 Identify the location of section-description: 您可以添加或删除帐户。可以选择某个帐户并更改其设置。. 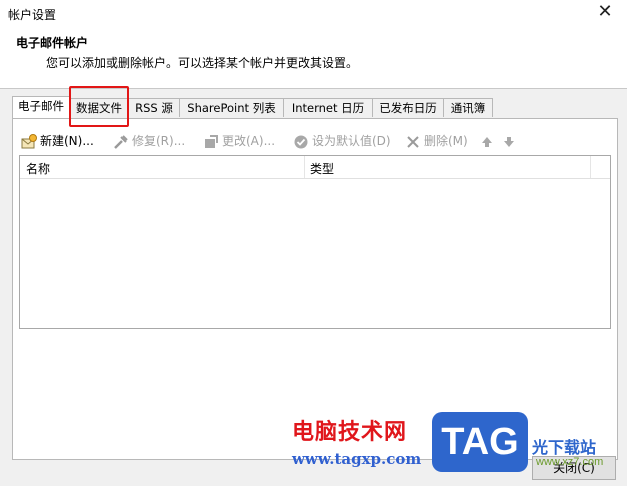
(202, 63).